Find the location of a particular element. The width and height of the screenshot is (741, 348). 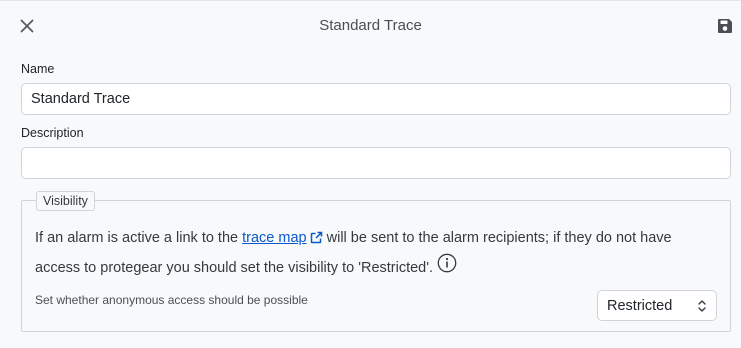

visibility-select-value: Restricted is located at coordinates (640, 306).